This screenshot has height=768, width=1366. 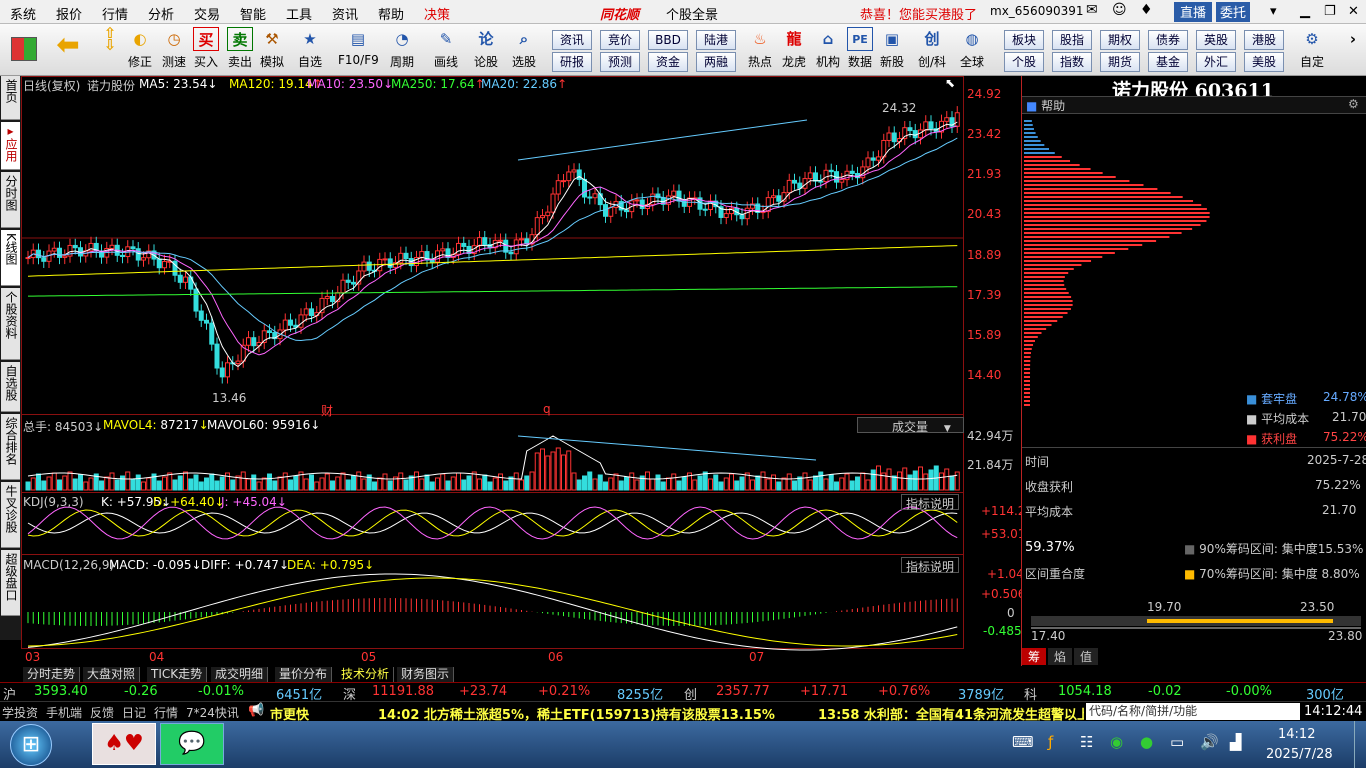 What do you see at coordinates (1116, 742) in the screenshot?
I see `antivirus-icon: ◉` at bounding box center [1116, 742].